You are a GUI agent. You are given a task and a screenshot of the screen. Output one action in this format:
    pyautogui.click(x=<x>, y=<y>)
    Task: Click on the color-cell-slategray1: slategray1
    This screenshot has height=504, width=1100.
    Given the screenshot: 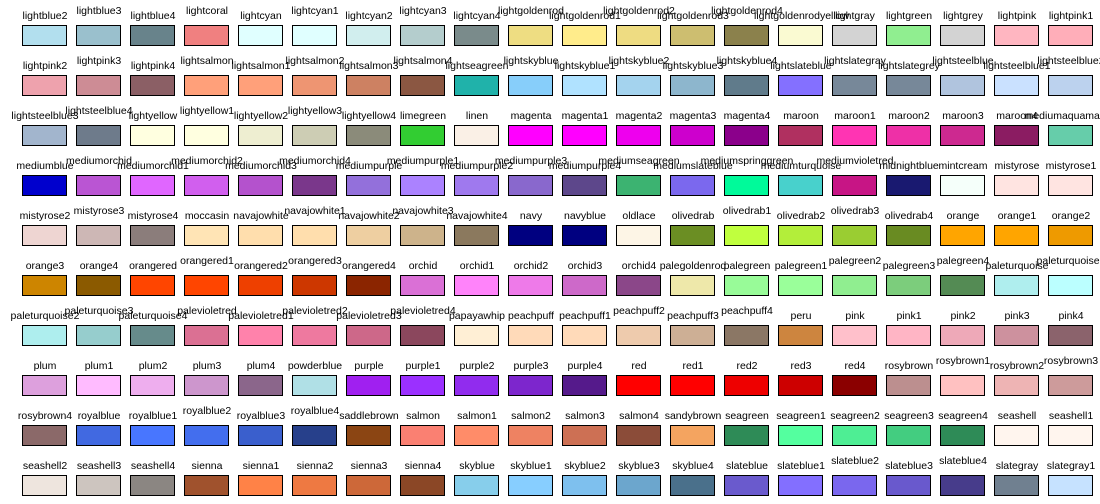 What is the action you would take?
    pyautogui.click(x=1071, y=479)
    